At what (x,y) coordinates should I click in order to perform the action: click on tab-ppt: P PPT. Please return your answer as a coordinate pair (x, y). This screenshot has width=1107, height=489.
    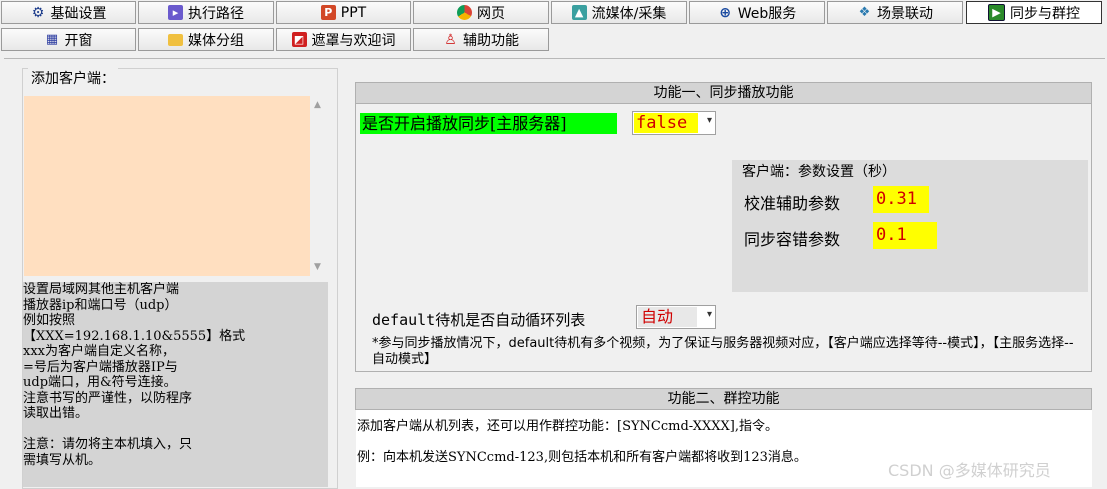
    Looking at the image, I should click on (343, 12).